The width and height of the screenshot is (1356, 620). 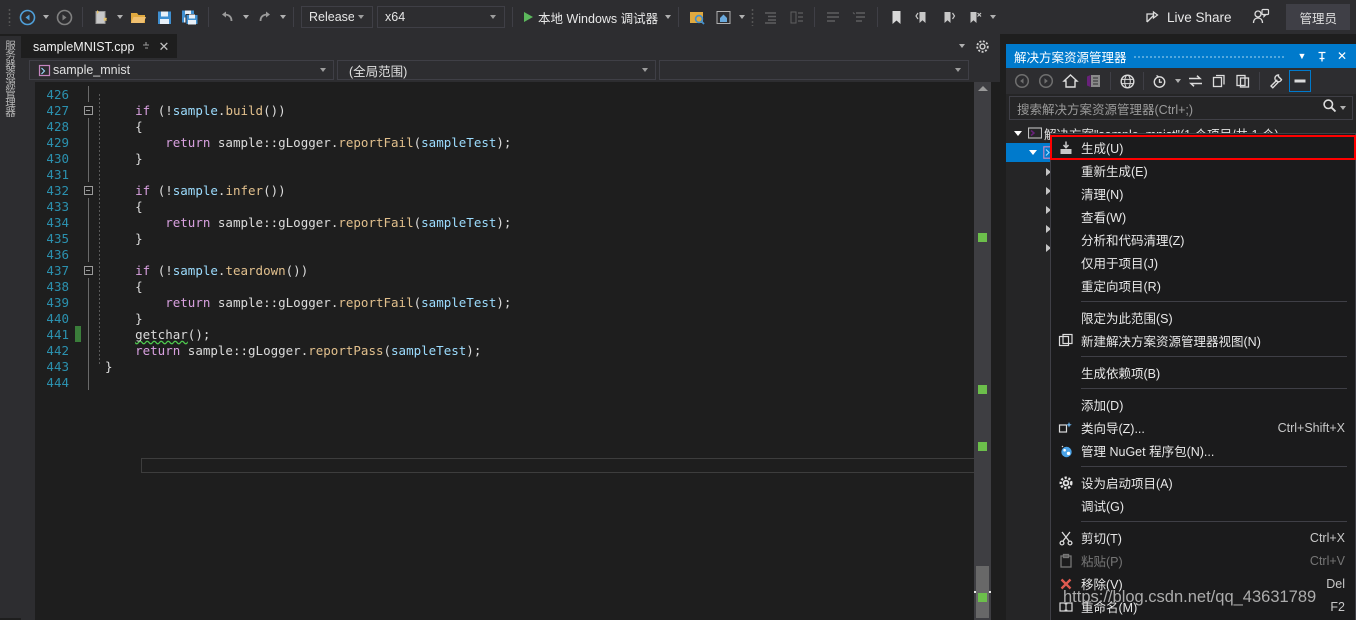 What do you see at coordinates (982, 46) in the screenshot?
I see `gear-icon` at bounding box center [982, 46].